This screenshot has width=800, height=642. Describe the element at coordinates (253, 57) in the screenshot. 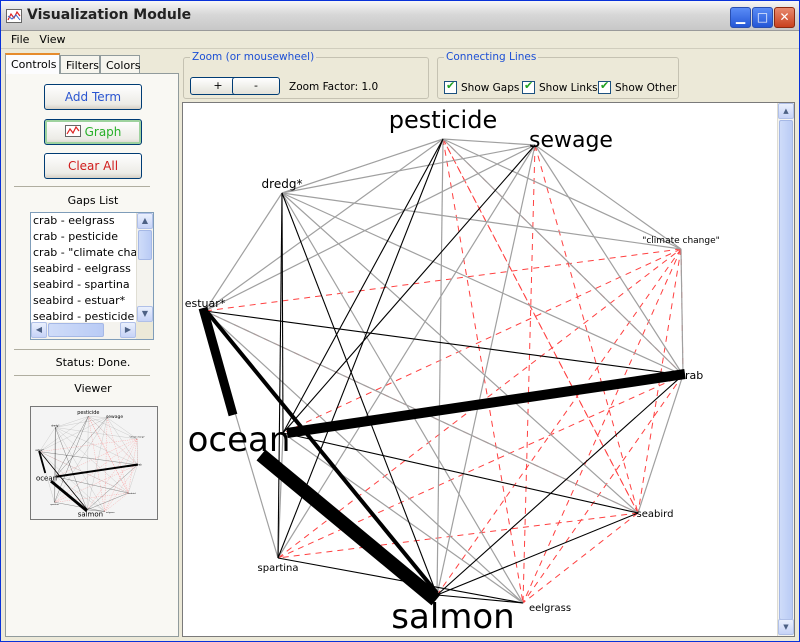

I see `zoom-legend: Zoom (or mousewheel)` at that location.